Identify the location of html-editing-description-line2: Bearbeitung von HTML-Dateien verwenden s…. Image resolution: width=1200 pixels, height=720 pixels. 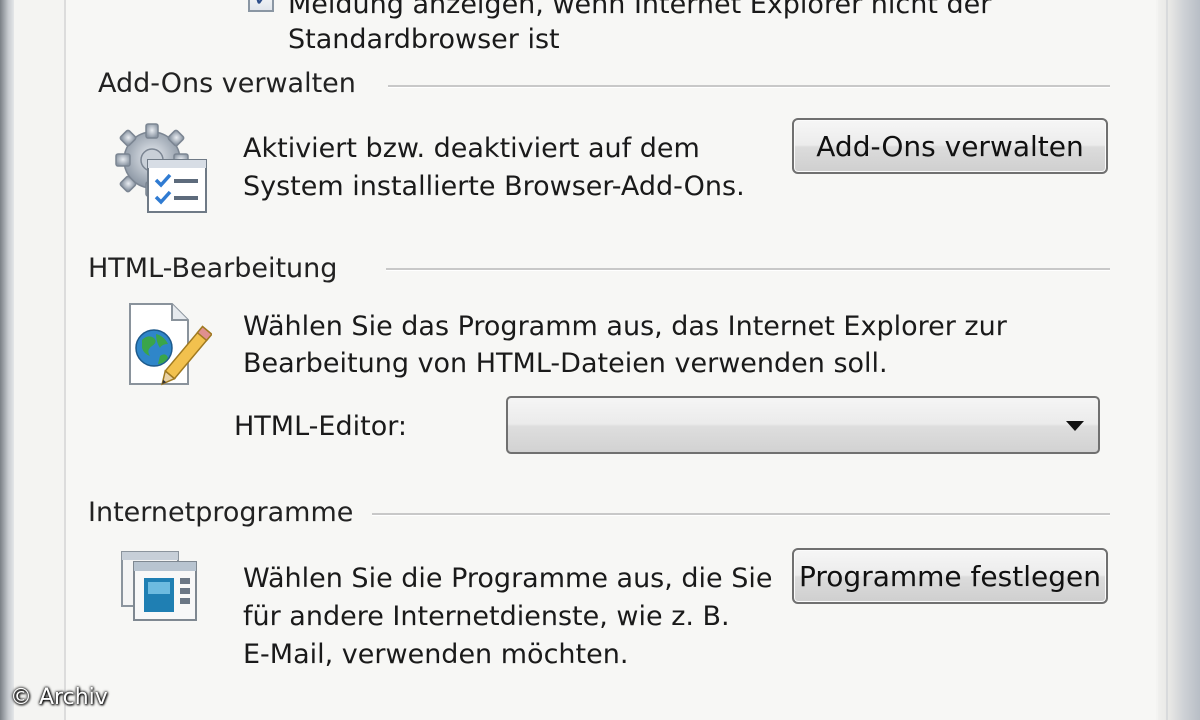
(565, 363).